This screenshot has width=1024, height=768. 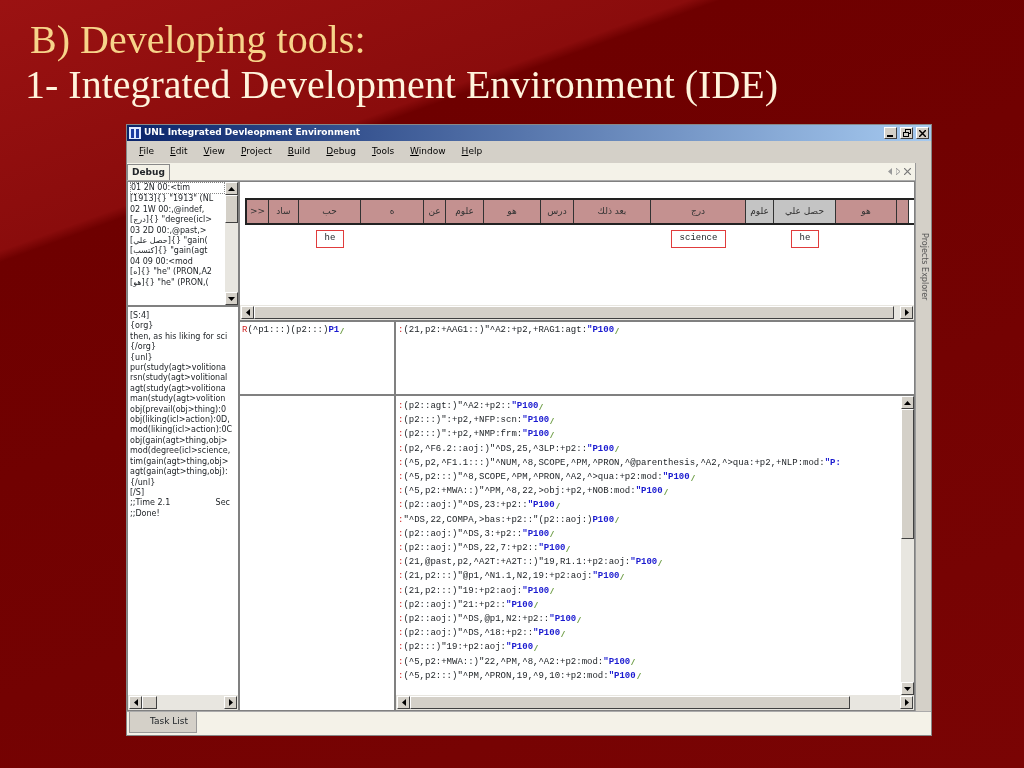 What do you see at coordinates (330, 211) in the screenshot?
I see `token-cell: حب` at bounding box center [330, 211].